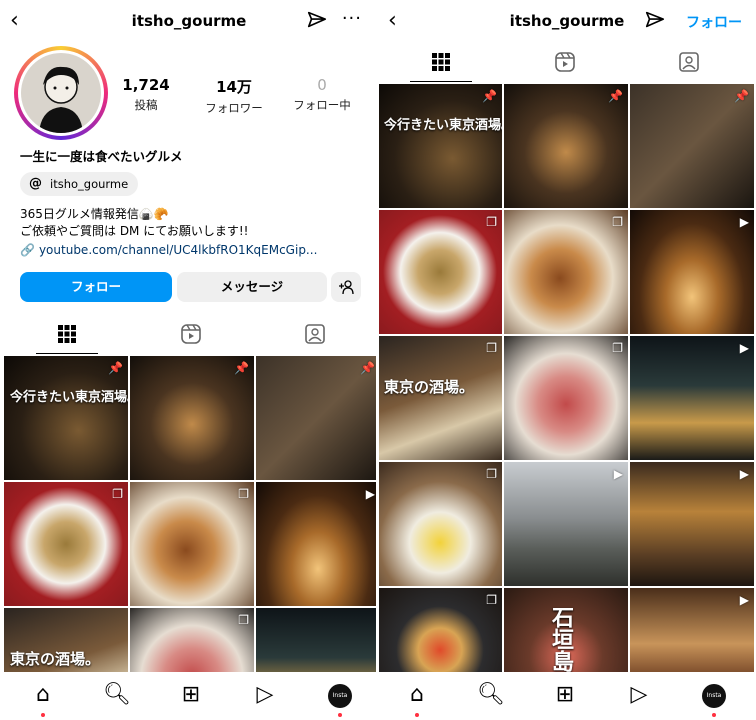 The image size is (756, 720). What do you see at coordinates (252, 287) in the screenshot?
I see `message-button: メッセージ` at bounding box center [252, 287].